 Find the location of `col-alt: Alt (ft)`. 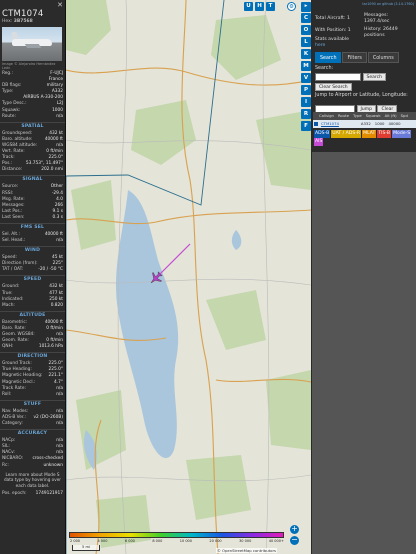

col-alt: Alt (ft) is located at coordinates (391, 116).